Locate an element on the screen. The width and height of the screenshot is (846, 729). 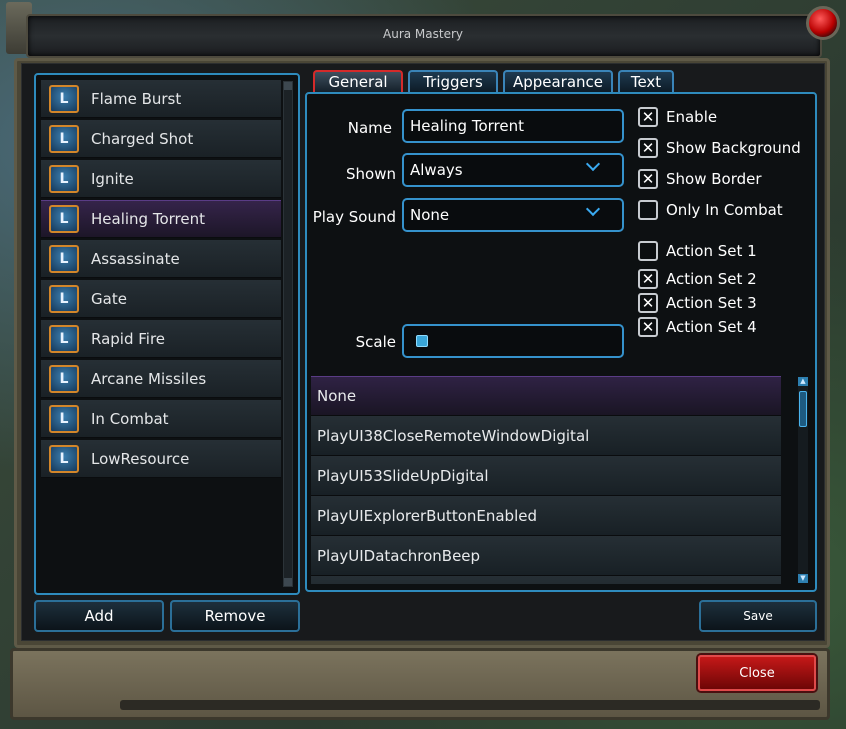
aura-list-scrollbar is located at coordinates (288, 334).